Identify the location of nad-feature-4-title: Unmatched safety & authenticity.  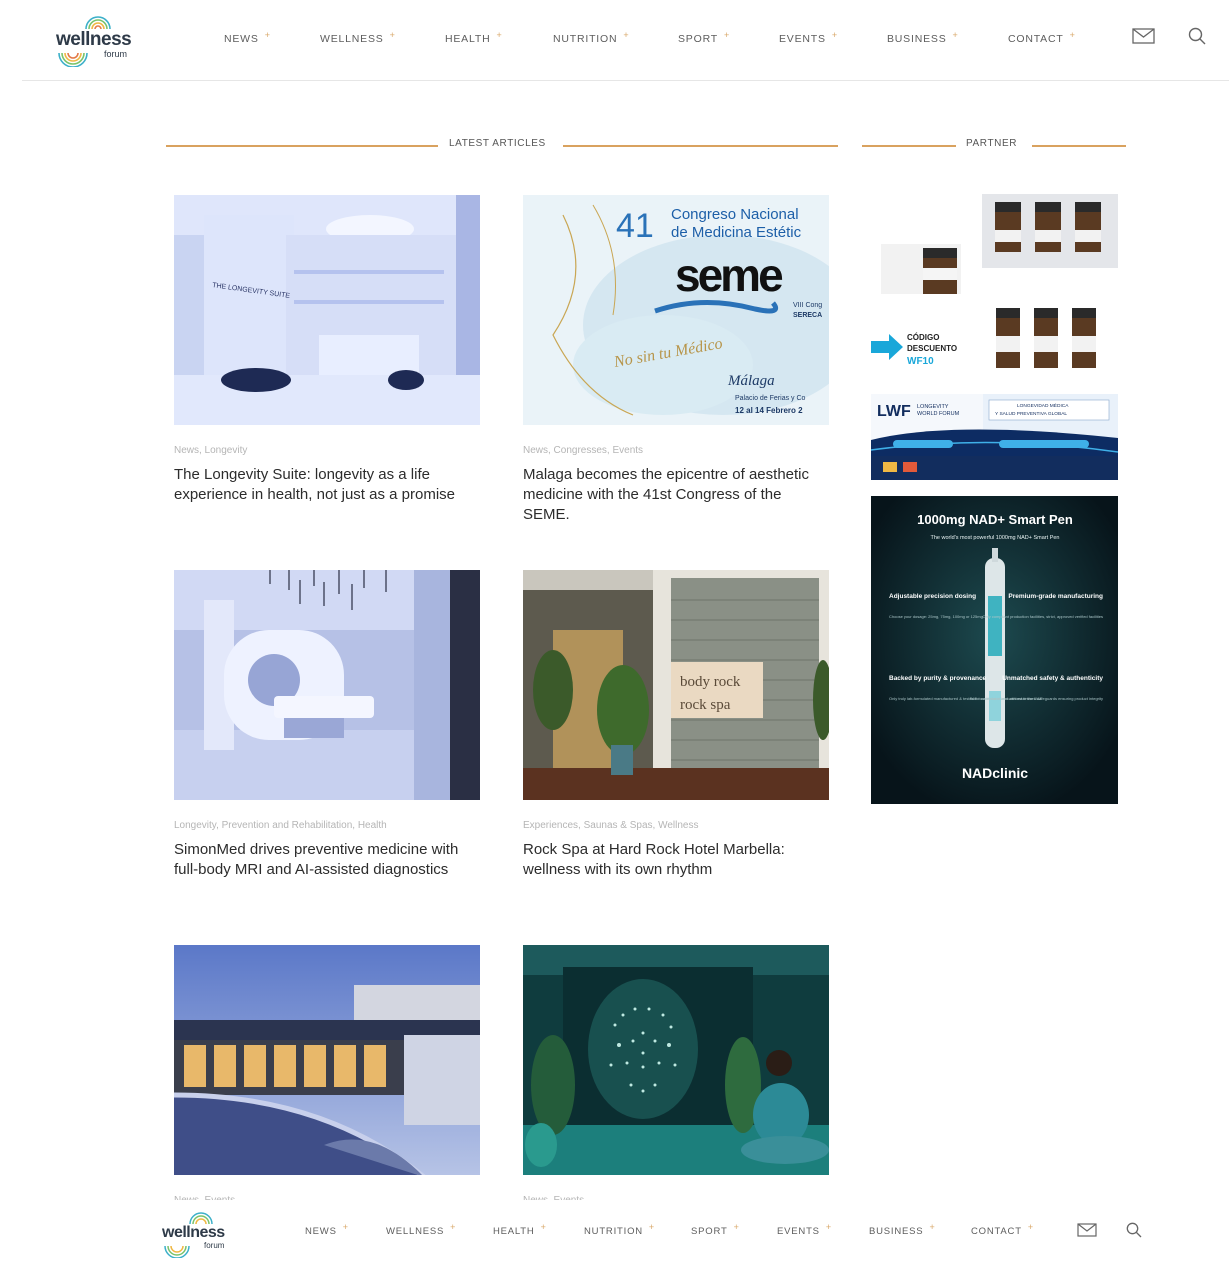
(1052, 678).